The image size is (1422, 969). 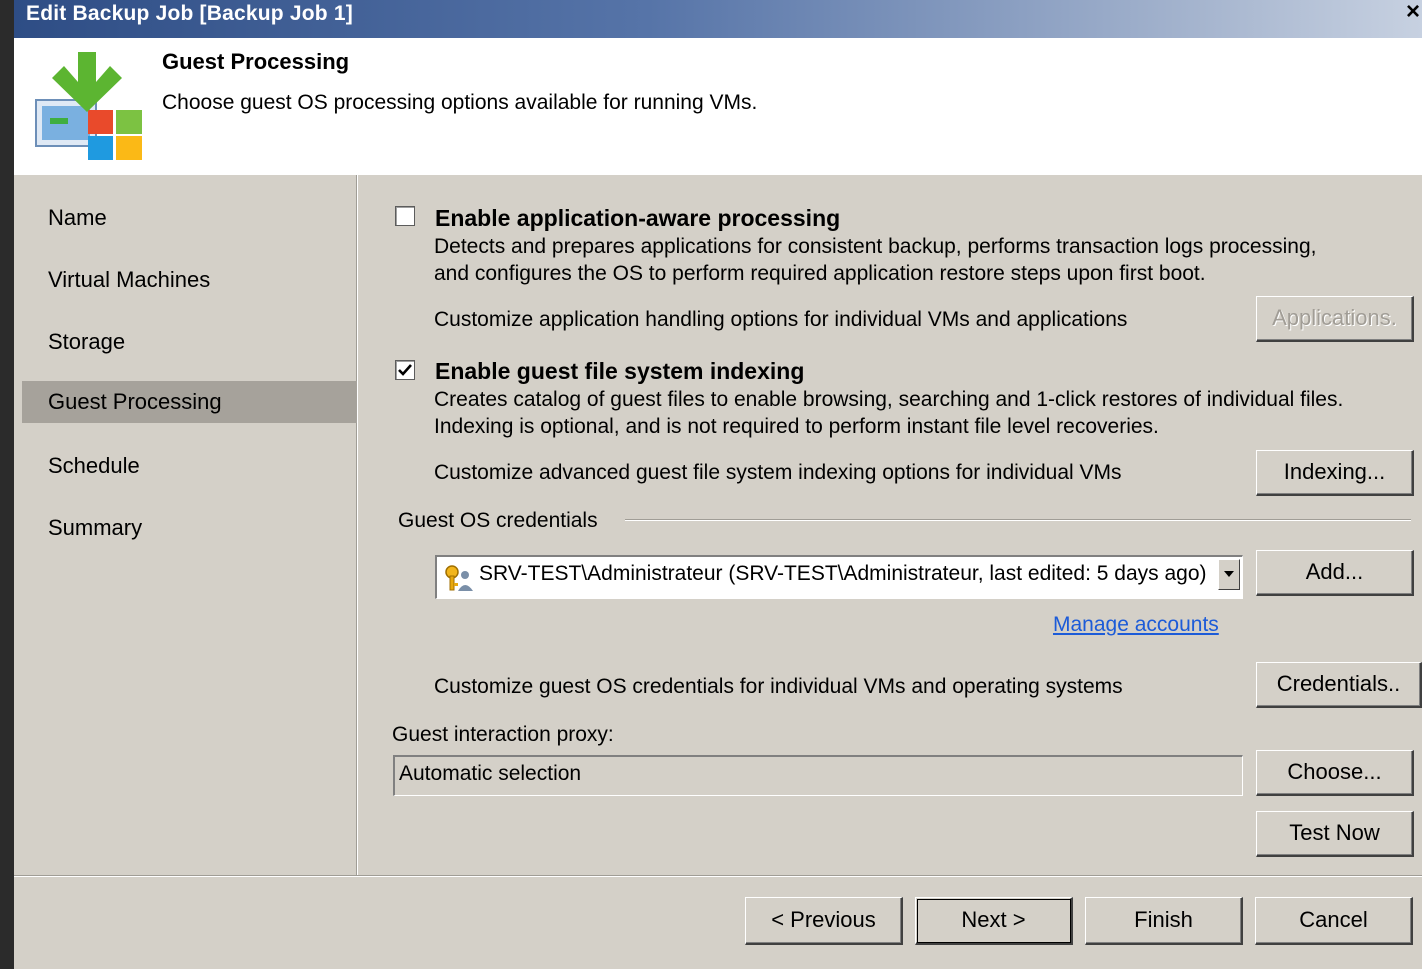 I want to click on sidebar-item-storage: Storage, so click(x=189, y=342).